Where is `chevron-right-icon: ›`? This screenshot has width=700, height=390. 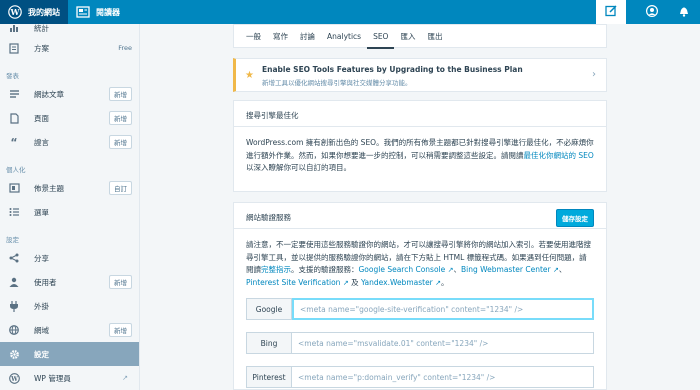
chevron-right-icon: › is located at coordinates (594, 74).